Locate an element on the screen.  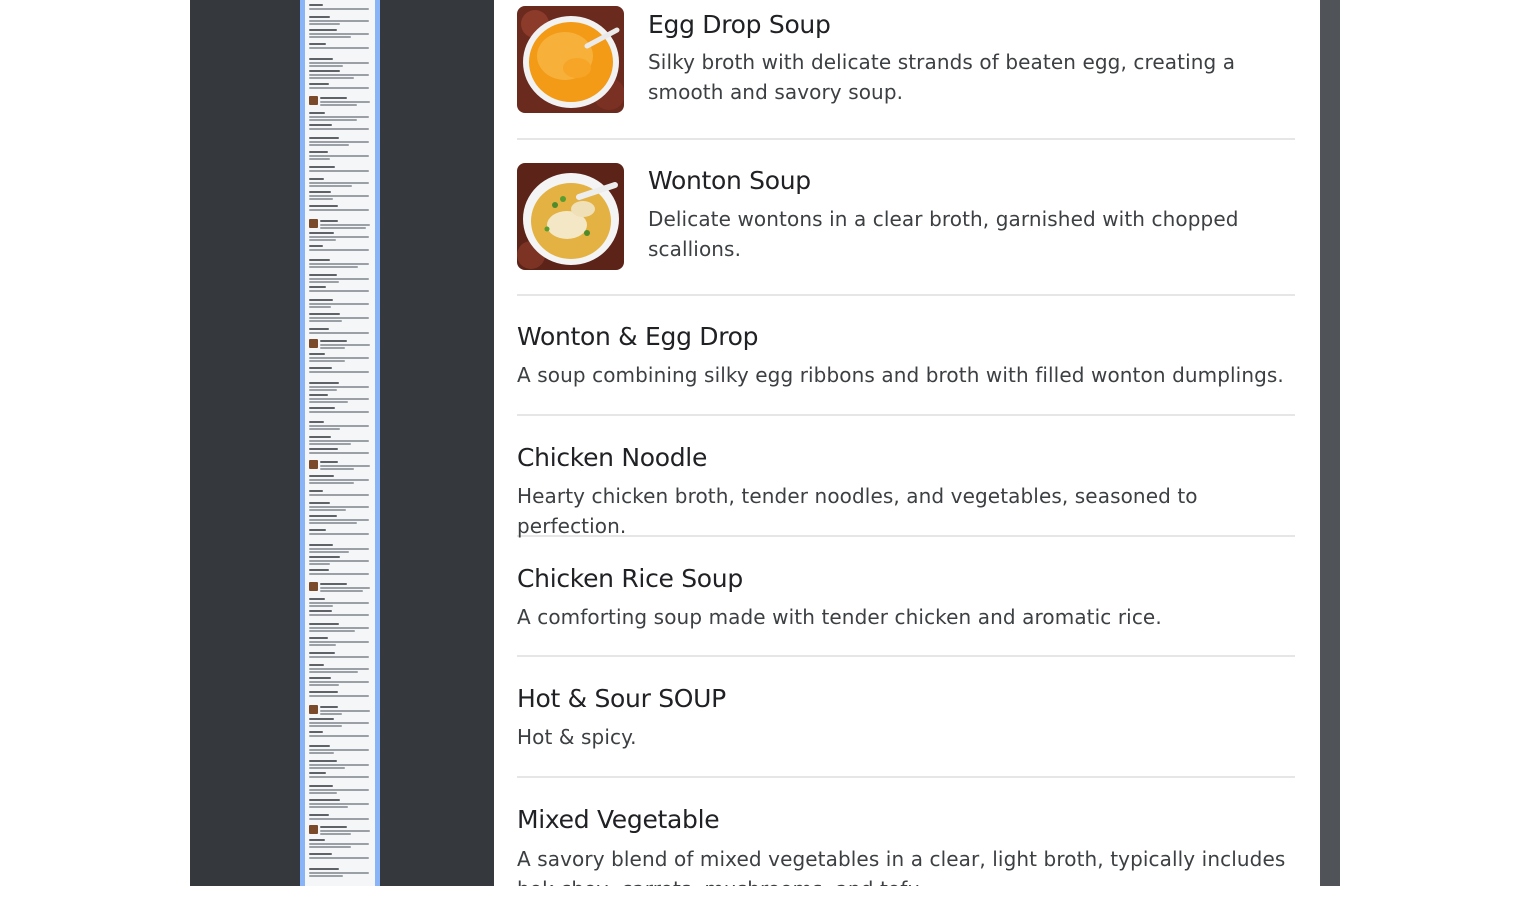
menu-item-title: Hot & Sour SOUP is located at coordinates (621, 698).